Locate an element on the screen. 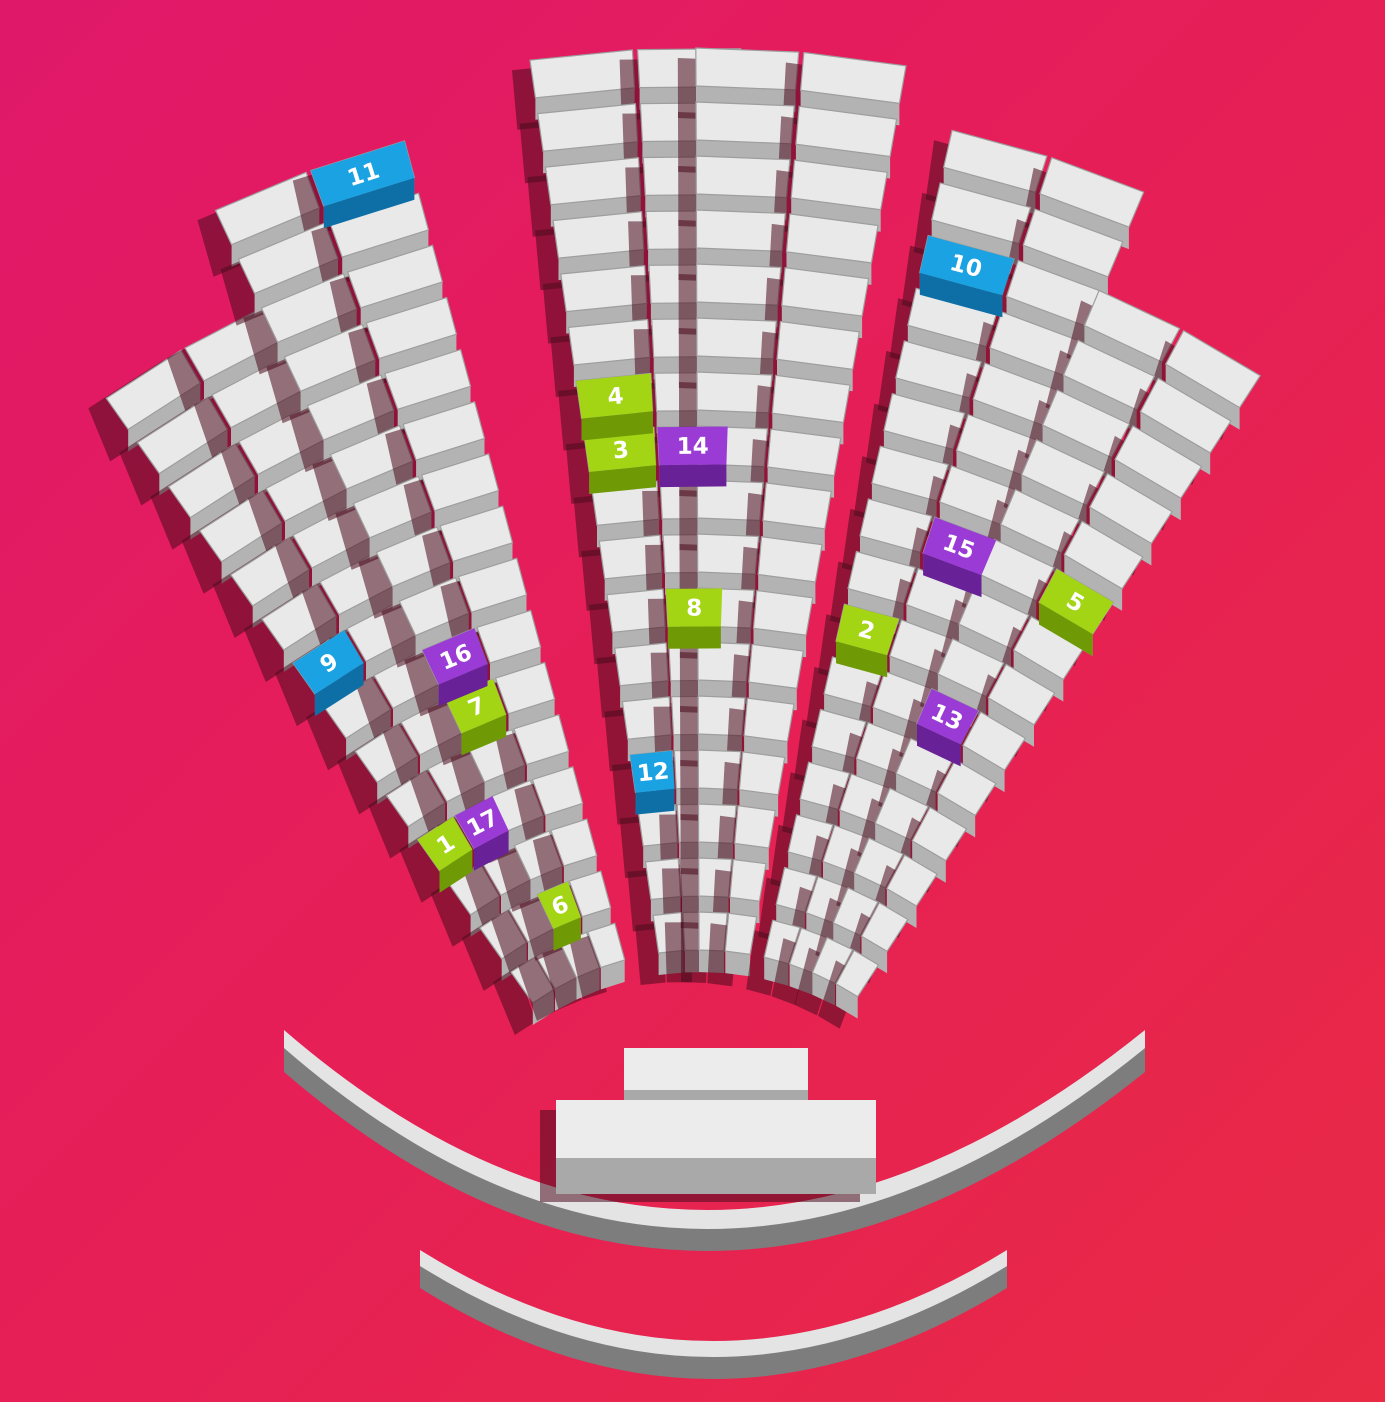 The height and width of the screenshot is (1402, 1385). seat-number-label: 8 is located at coordinates (694, 609).